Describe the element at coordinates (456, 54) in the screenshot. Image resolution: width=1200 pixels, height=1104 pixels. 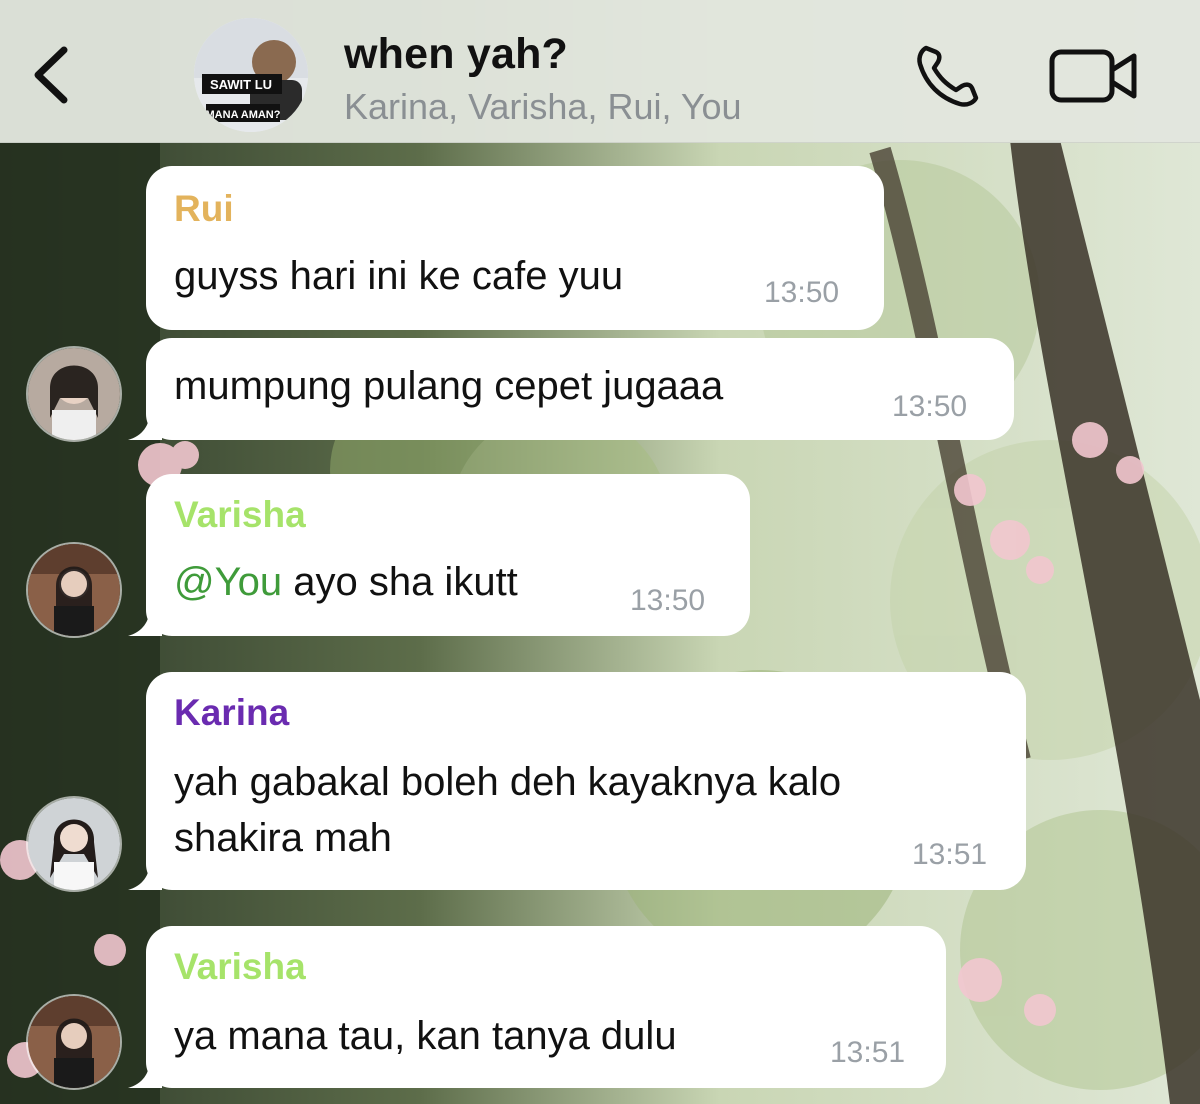
I see `chat-title: when yah?` at that location.